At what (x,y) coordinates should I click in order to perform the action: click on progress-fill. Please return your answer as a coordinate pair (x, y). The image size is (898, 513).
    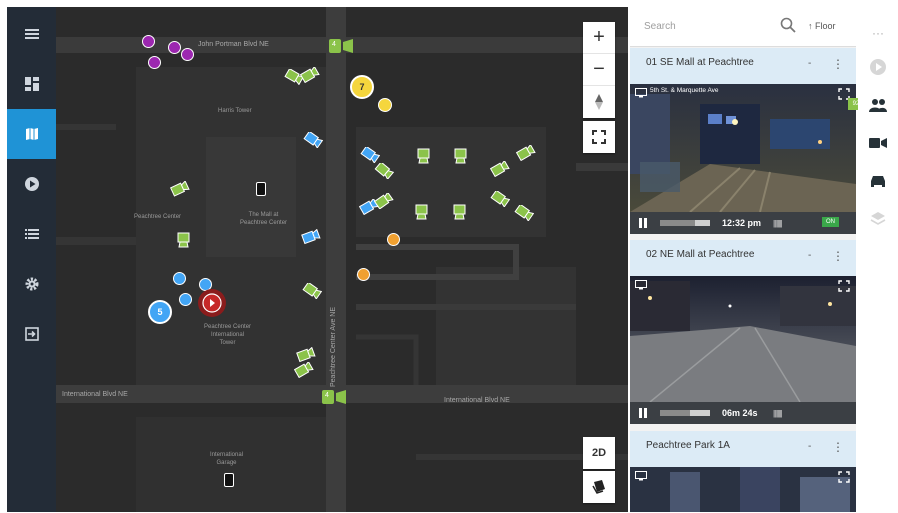
    Looking at the image, I should click on (677, 223).